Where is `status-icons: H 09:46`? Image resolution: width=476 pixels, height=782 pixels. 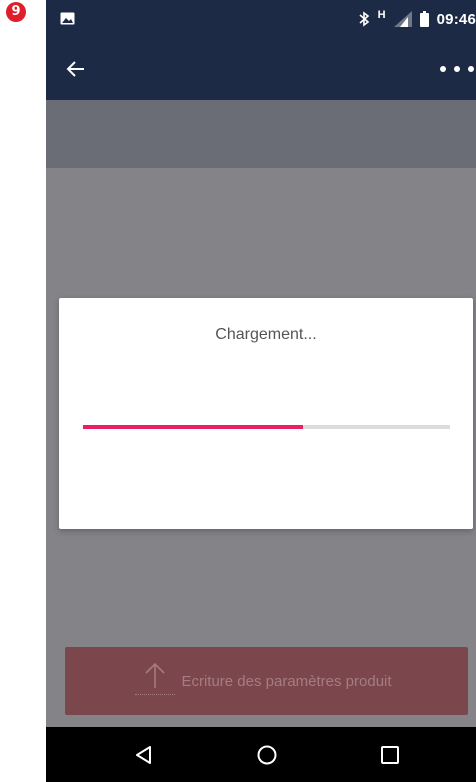 status-icons: H 09:46 is located at coordinates (417, 19).